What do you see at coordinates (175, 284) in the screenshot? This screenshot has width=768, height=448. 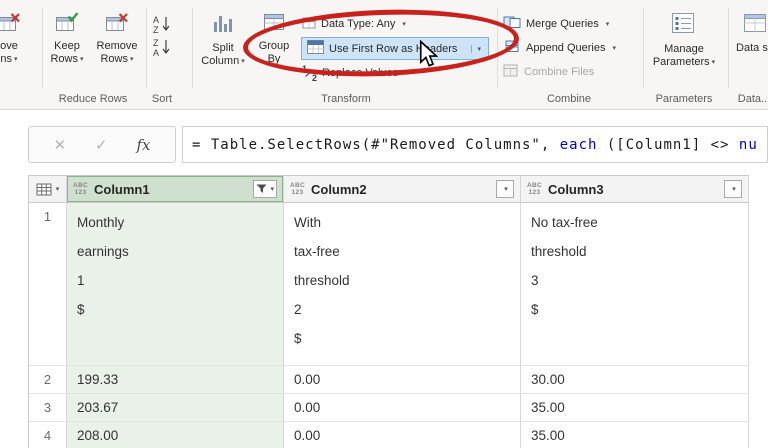 I see `table-cell: Monthly earnings 1 $` at bounding box center [175, 284].